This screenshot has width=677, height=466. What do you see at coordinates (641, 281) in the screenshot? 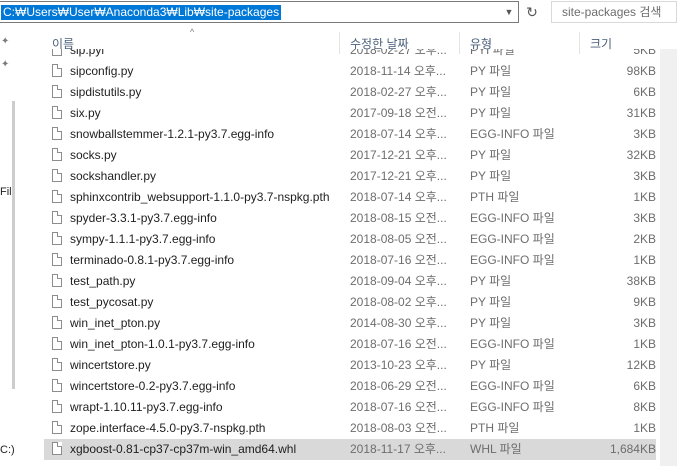
I see `file-size: 38KB` at bounding box center [641, 281].